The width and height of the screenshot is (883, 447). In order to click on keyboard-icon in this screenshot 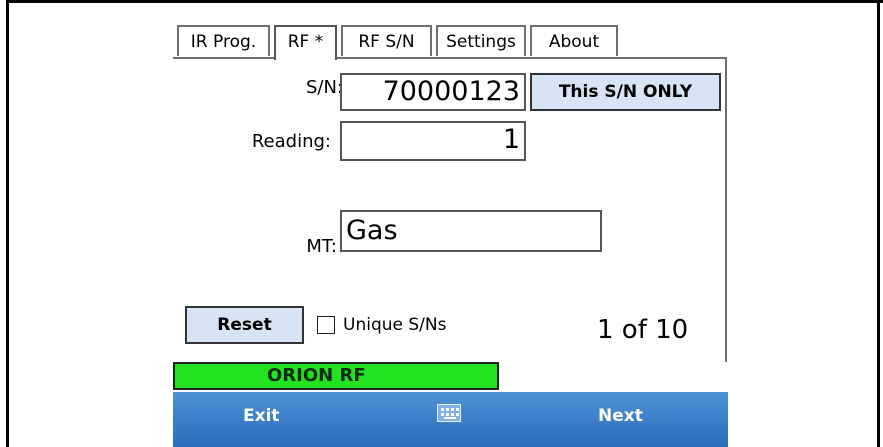, I will do `click(449, 413)`.